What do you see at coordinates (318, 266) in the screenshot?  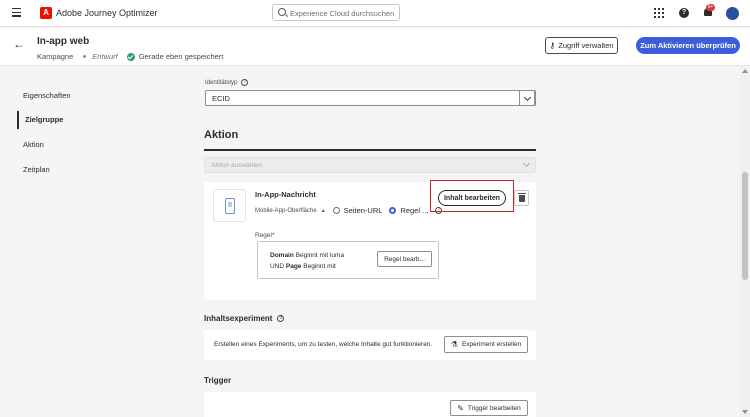 I see `rule-condition-2-text: Beginnt mit` at bounding box center [318, 266].